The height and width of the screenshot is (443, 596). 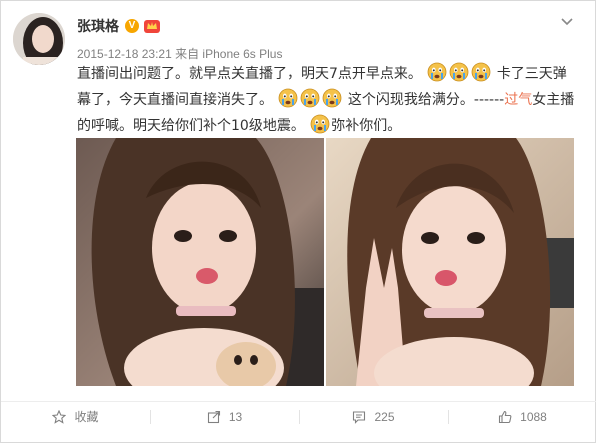 What do you see at coordinates (98, 26) in the screenshot?
I see `author-name: 张琪格` at bounding box center [98, 26].